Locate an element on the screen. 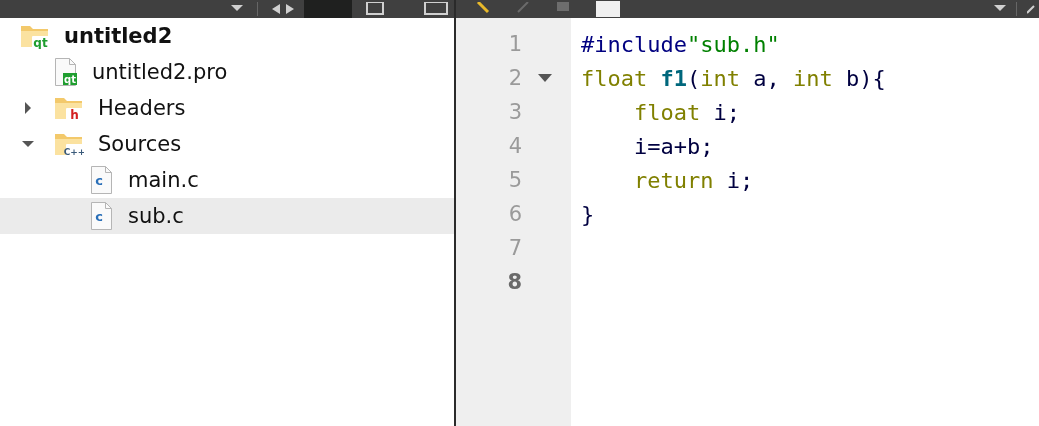  line-number: 5 is located at coordinates (514, 180).